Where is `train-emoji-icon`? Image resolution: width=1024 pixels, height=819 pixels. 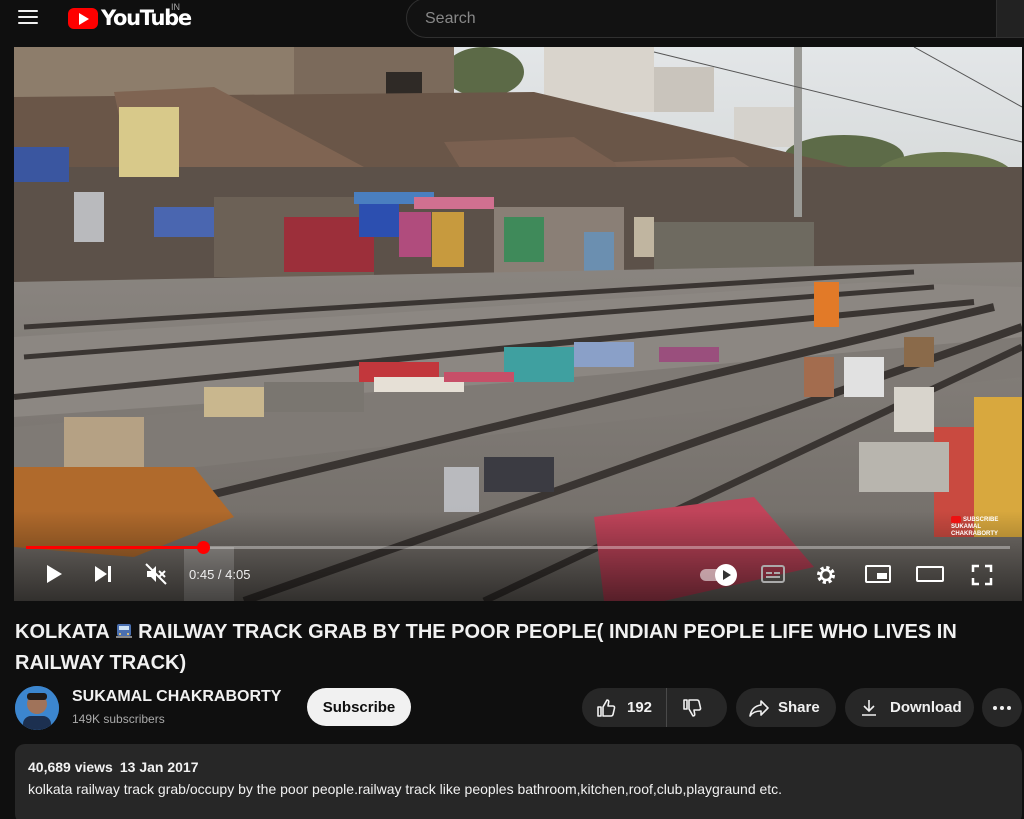
train-emoji-icon is located at coordinates (123, 631).